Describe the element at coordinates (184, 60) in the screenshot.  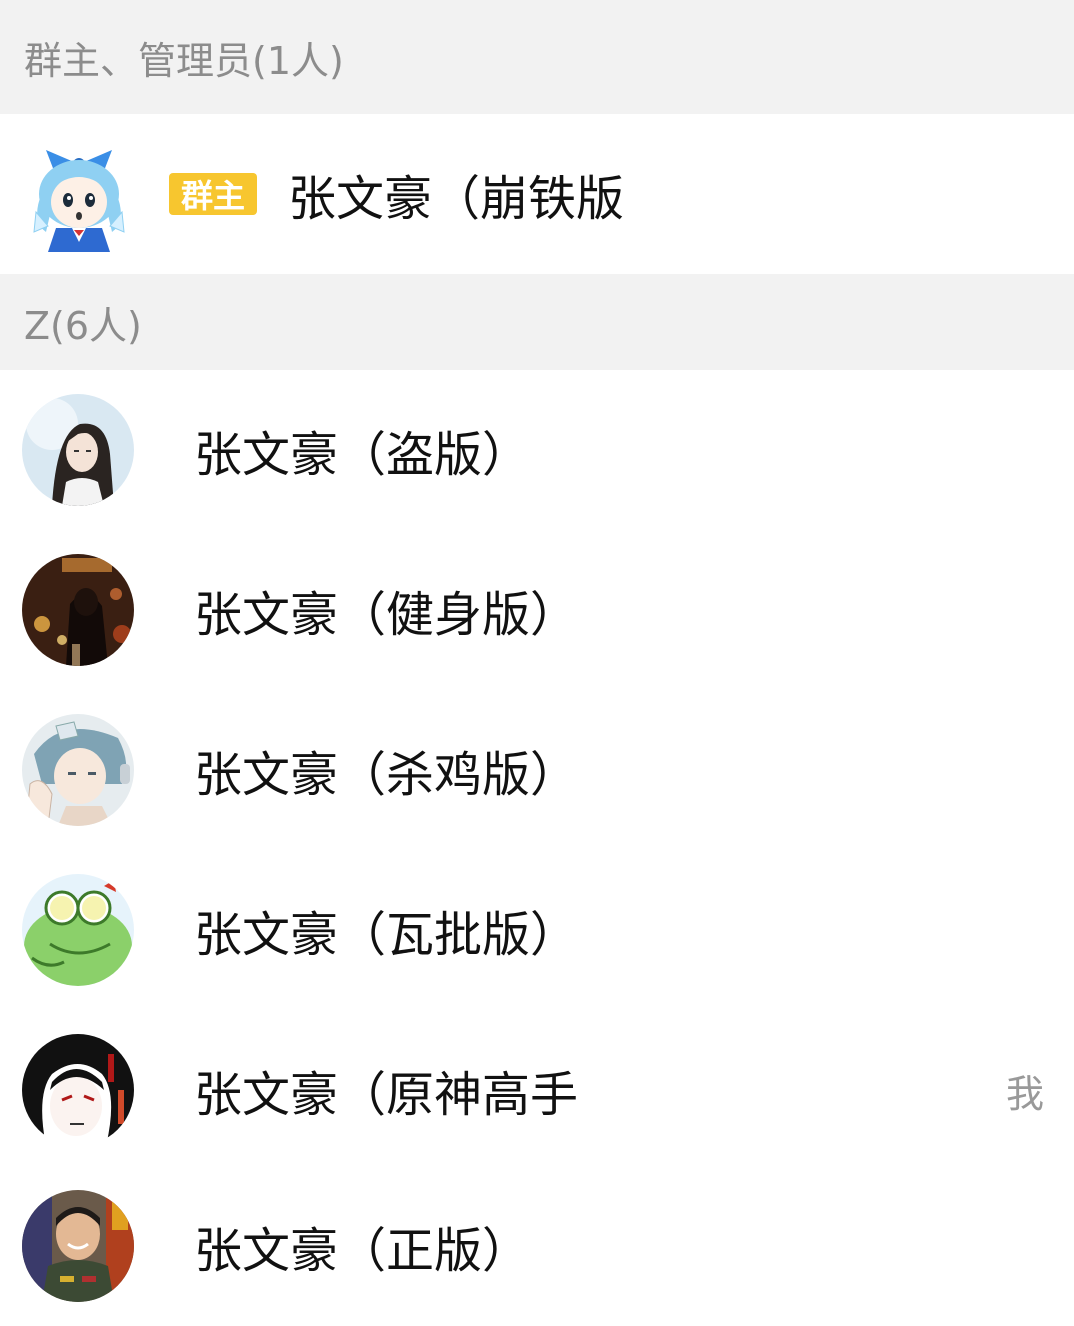
I see `section-header-label: 群主、管理员(1人)` at that location.